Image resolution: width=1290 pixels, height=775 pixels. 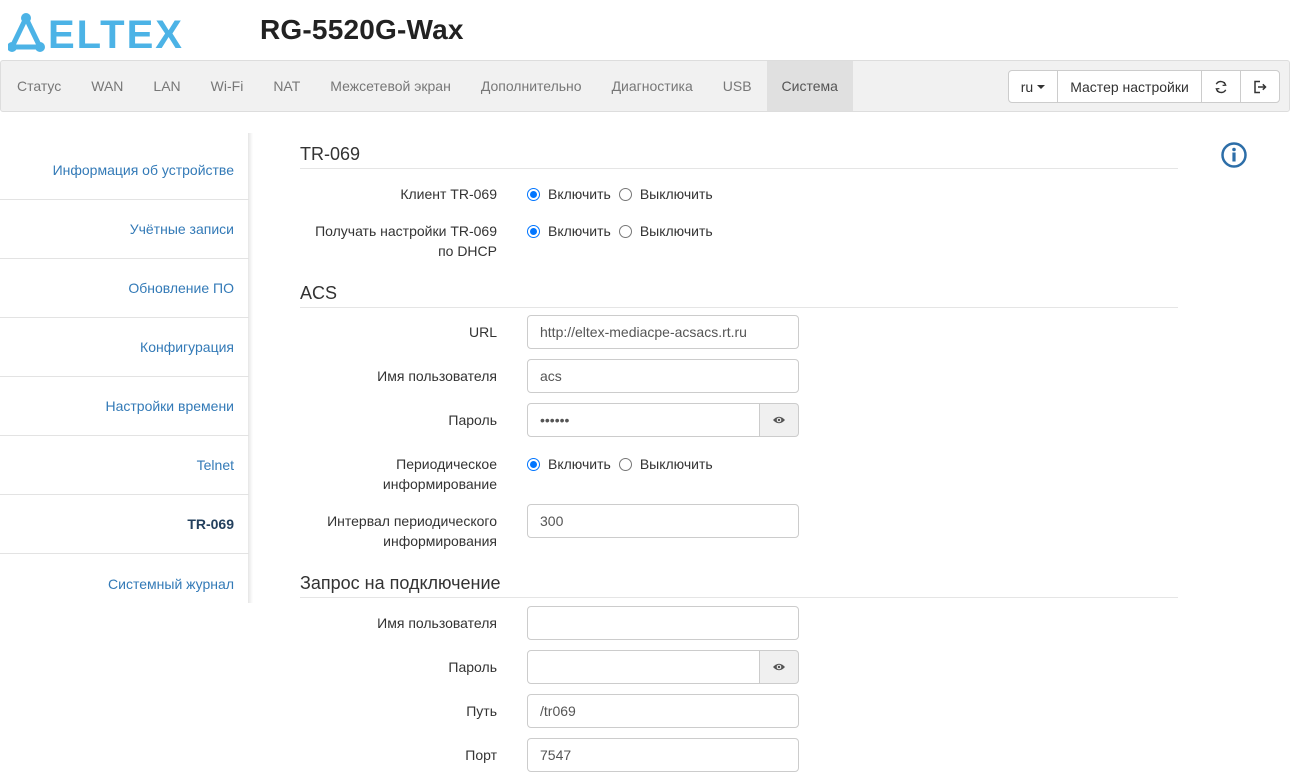 I want to click on nav-item-wan: WAN, so click(x=107, y=86).